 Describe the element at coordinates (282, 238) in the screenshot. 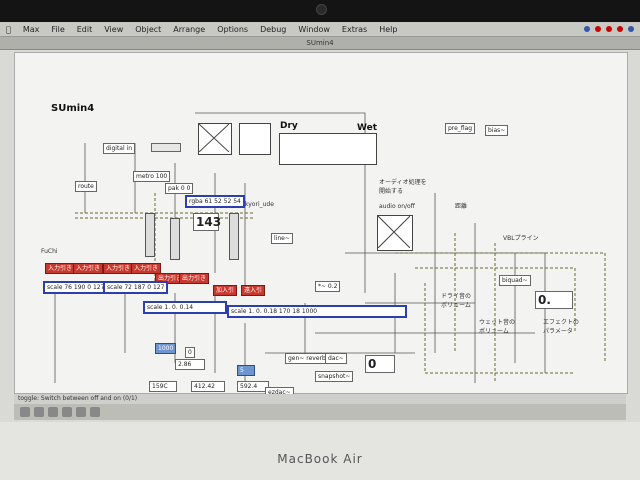

I see `obj-line: line~` at that location.